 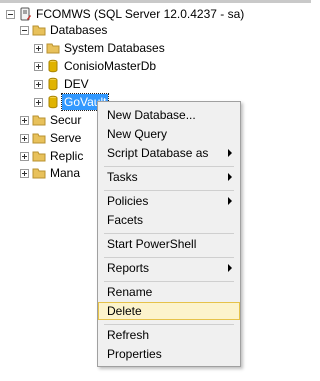 What do you see at coordinates (128, 201) in the screenshot?
I see `menu-item-label: Policies` at bounding box center [128, 201].